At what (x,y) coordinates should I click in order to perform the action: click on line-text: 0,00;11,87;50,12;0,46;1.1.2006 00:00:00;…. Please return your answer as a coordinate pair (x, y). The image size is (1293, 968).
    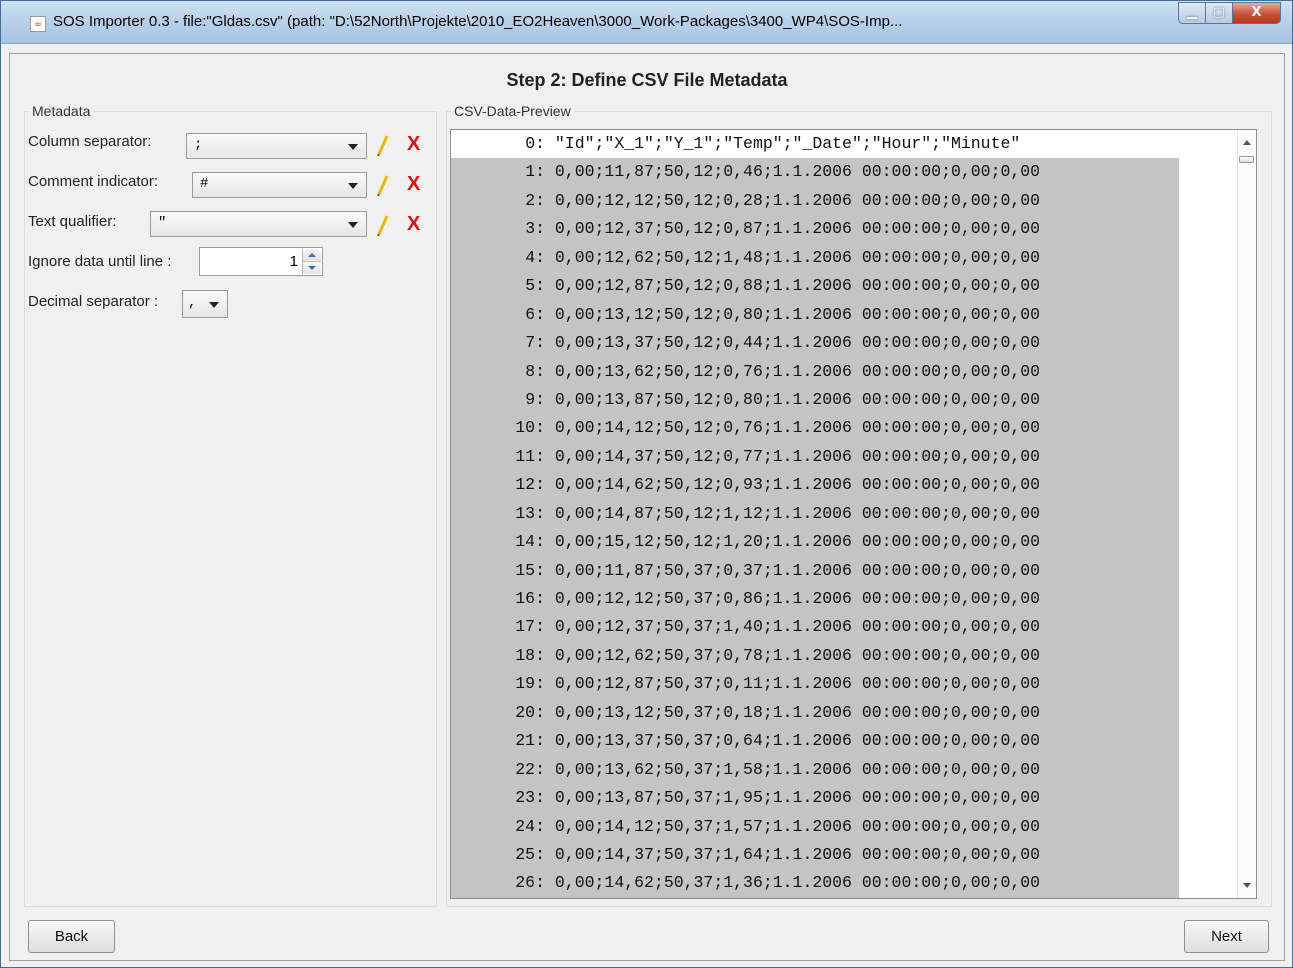
    Looking at the image, I should click on (797, 172).